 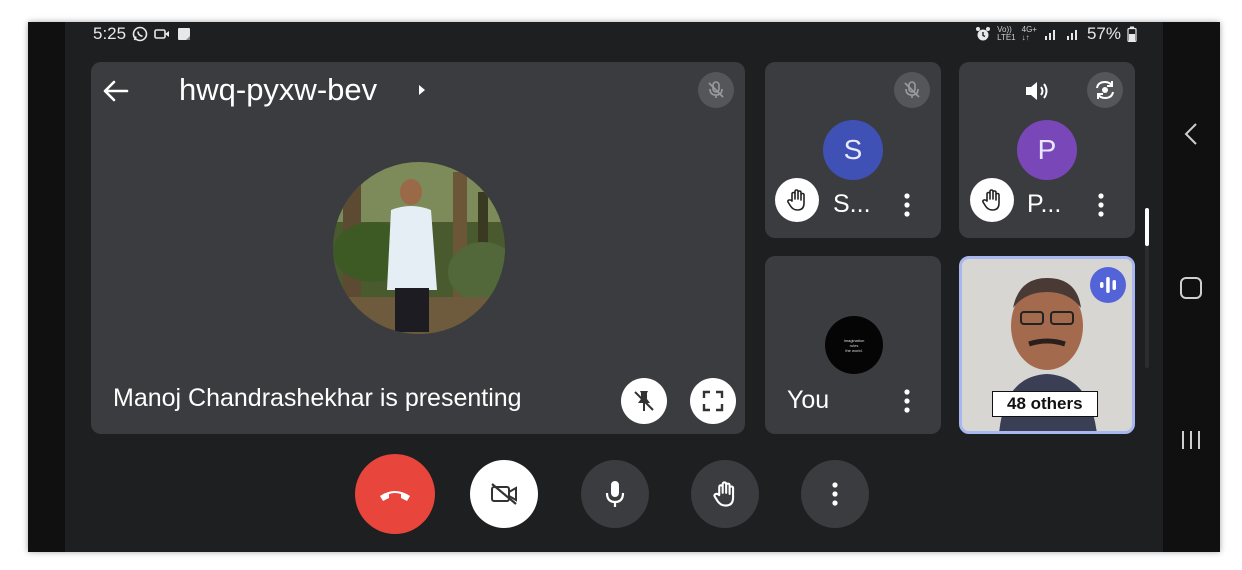 I want to click on self-name: You, so click(x=808, y=400).